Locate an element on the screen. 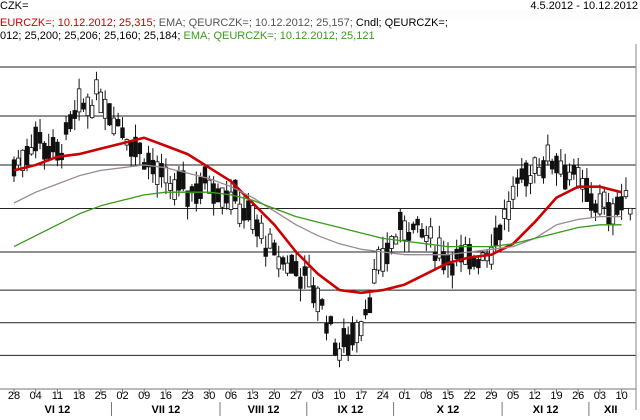  legend-ema-series: EMA; QEURCZK=; 10.12.2012; 25,157; is located at coordinates (254, 23).